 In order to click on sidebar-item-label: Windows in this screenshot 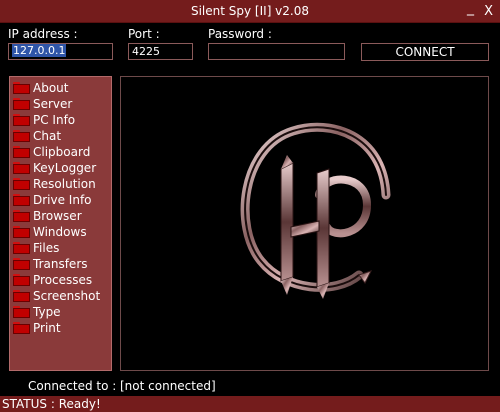, I will do `click(60, 232)`.